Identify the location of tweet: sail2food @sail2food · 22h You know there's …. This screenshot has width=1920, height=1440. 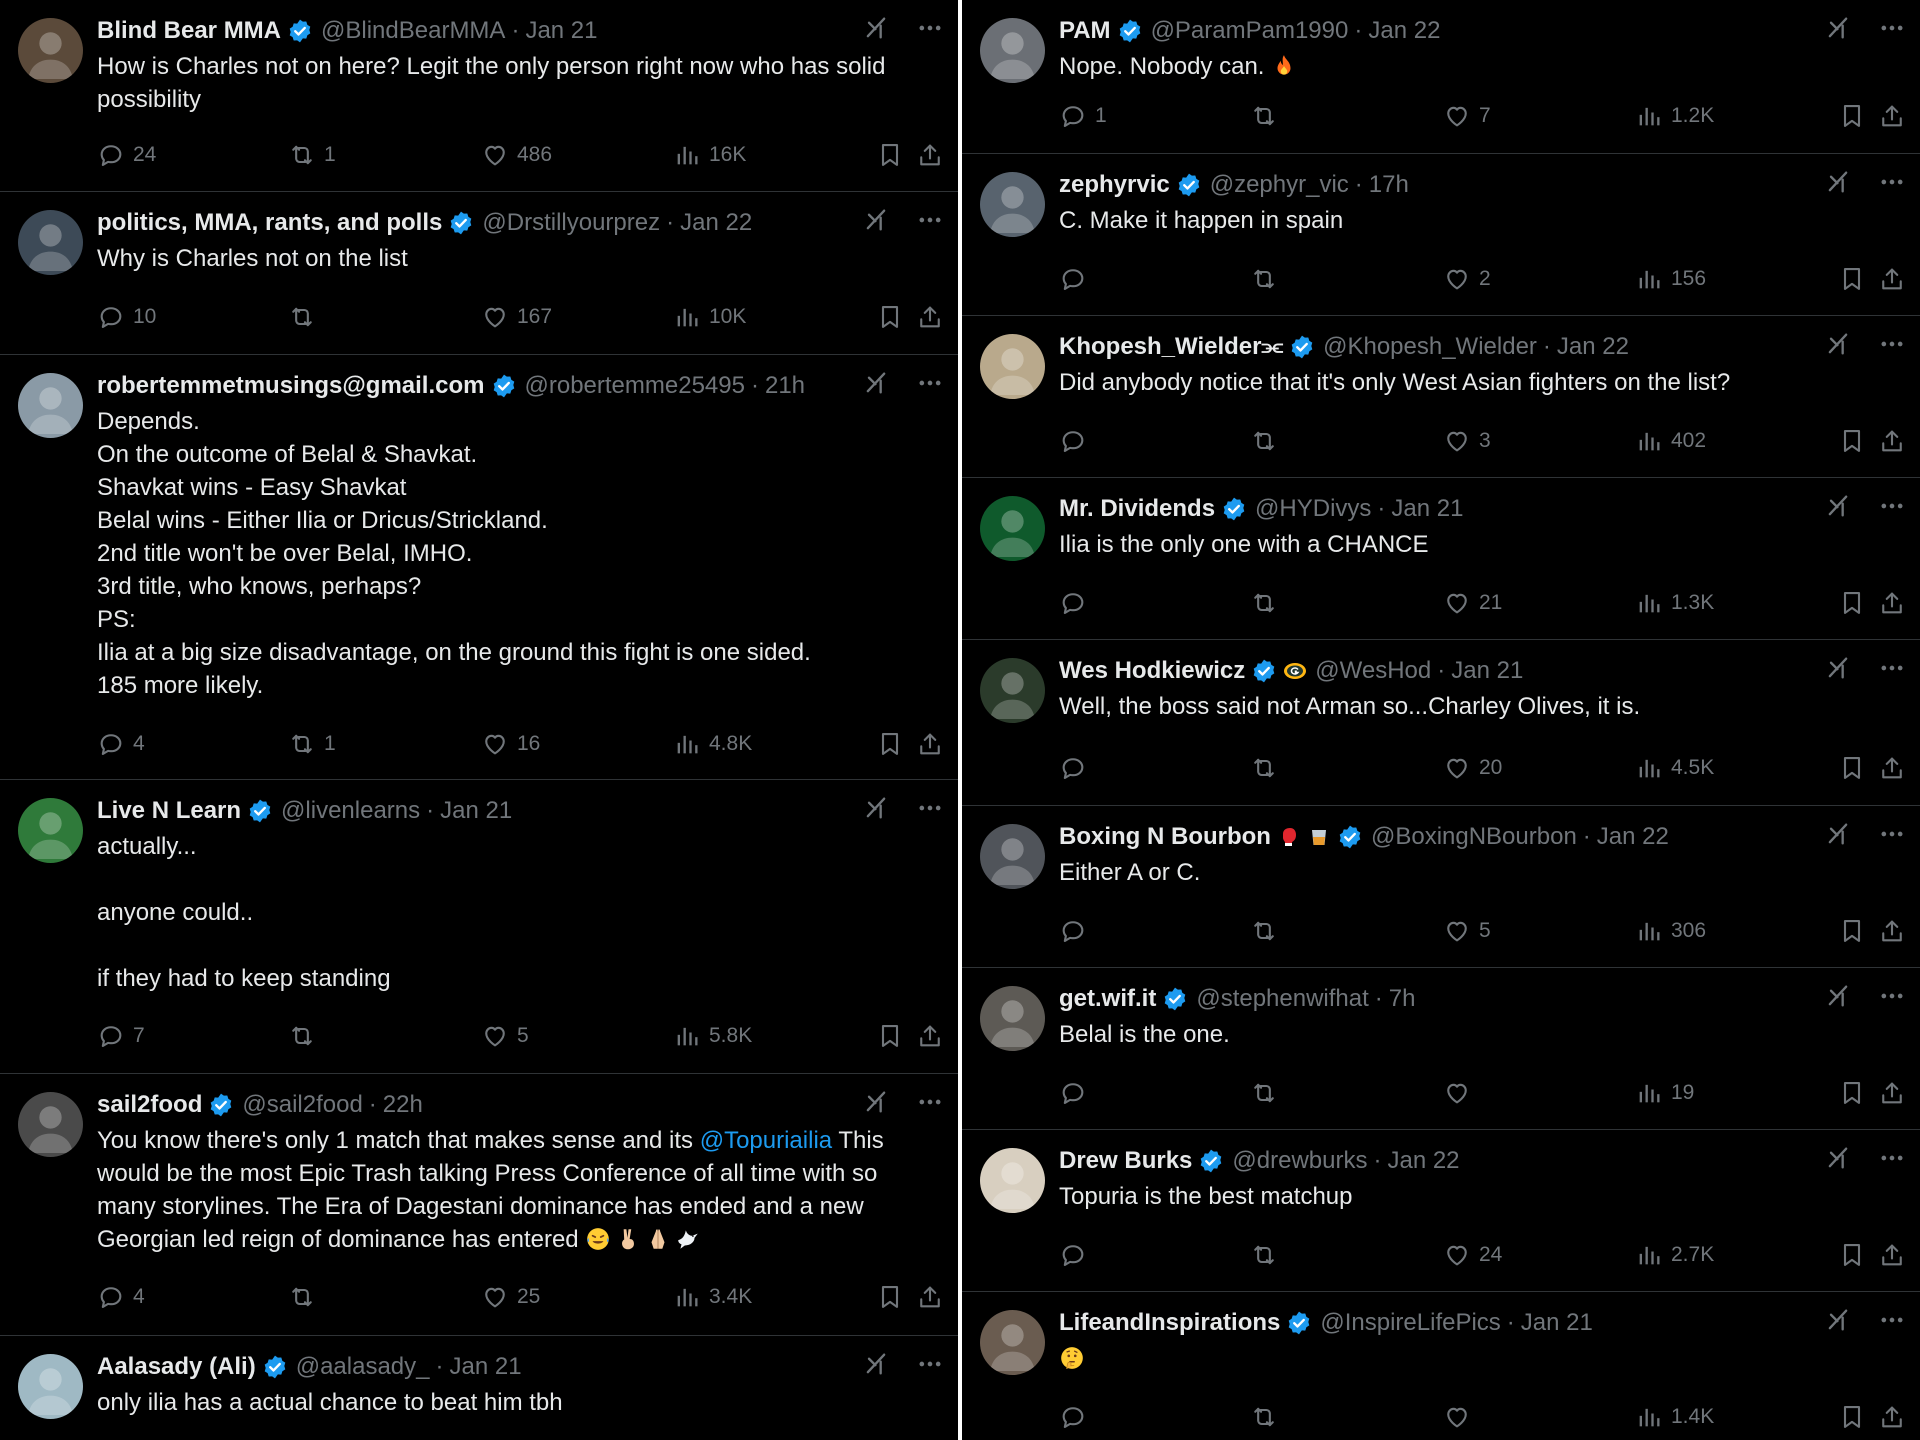
(479, 1204).